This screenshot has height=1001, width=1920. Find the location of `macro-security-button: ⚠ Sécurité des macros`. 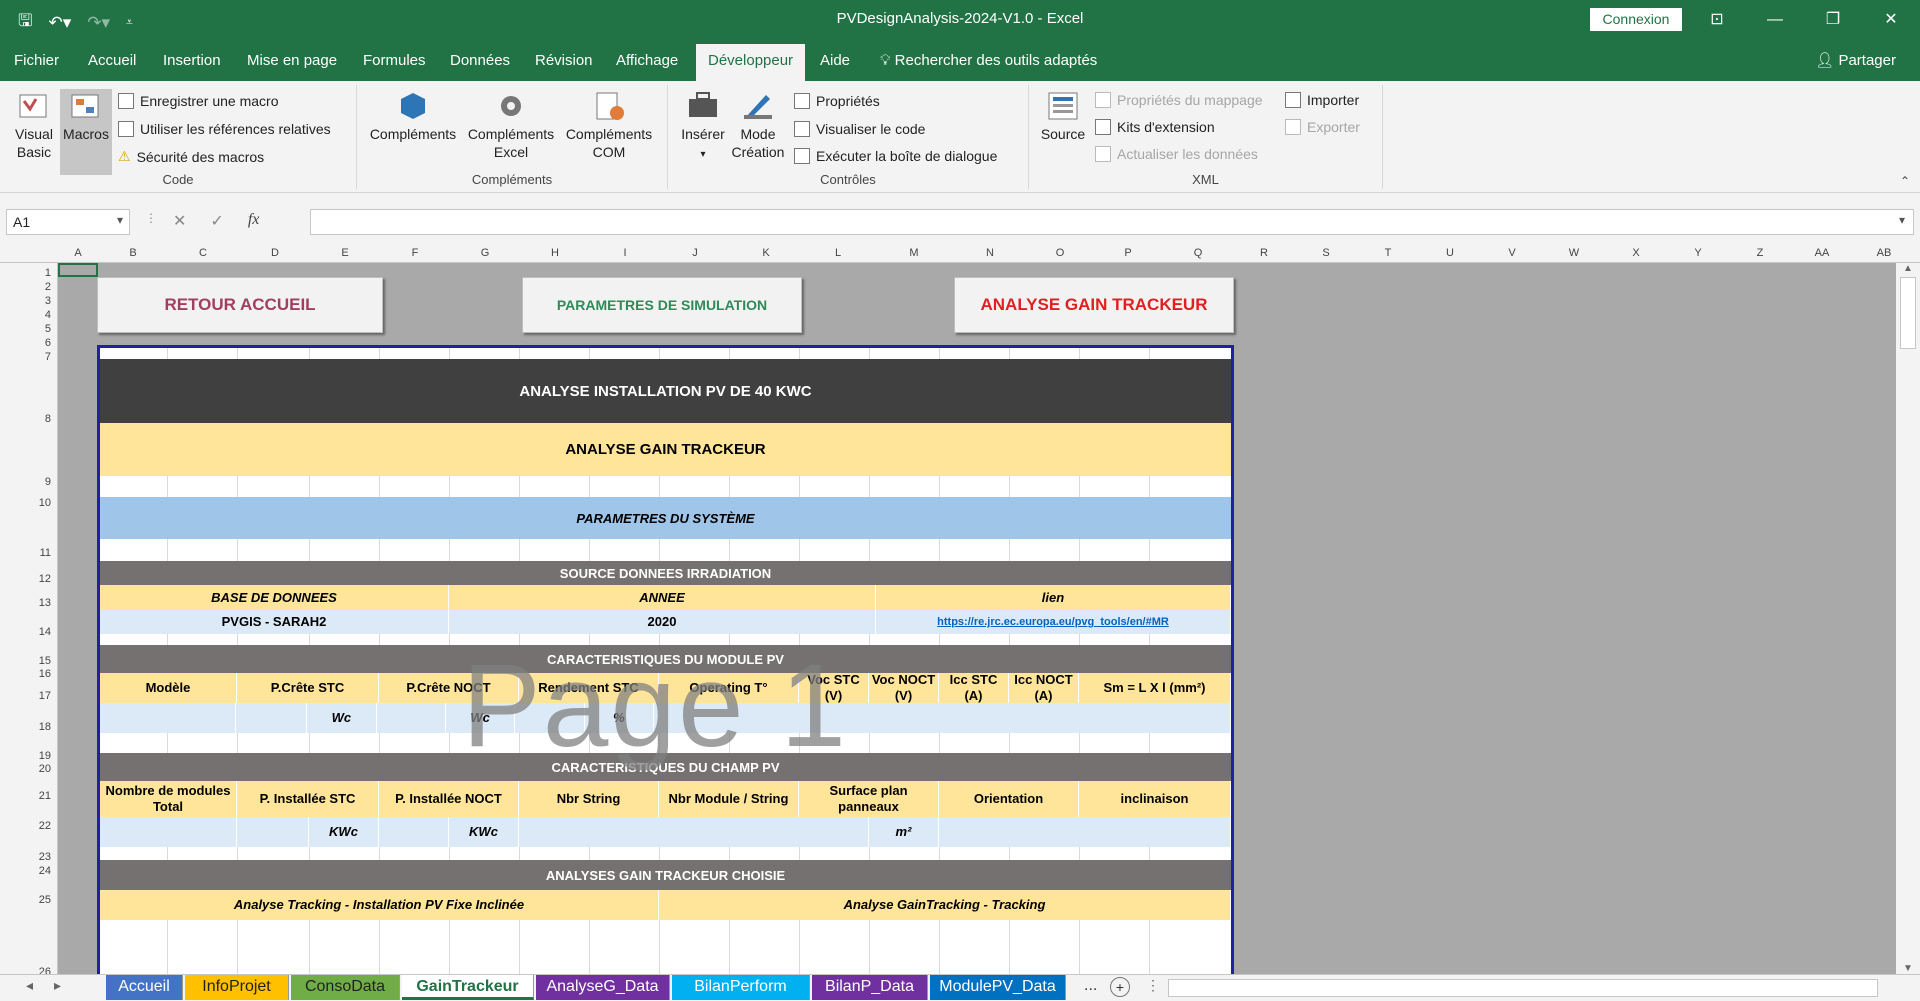

macro-security-button: ⚠ Sécurité des macros is located at coordinates (191, 156).